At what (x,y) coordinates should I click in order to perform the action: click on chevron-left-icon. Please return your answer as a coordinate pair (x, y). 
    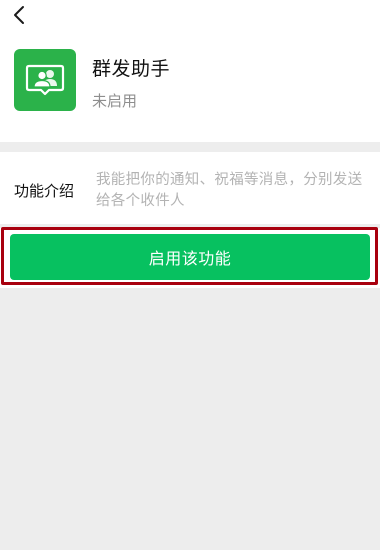
    Looking at the image, I should click on (19, 15).